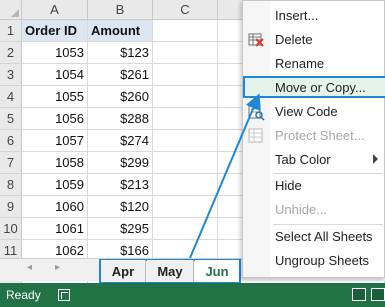 The width and height of the screenshot is (385, 307). I want to click on menu-item-tab-color: Tab Color, so click(313, 160).